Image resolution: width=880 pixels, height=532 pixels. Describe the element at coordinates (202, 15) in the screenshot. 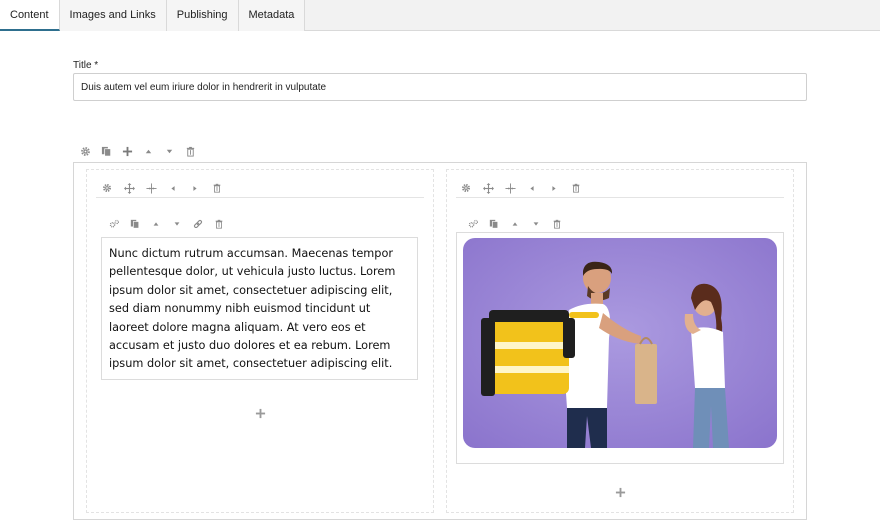

I see `tab-publishing: Publishing` at that location.